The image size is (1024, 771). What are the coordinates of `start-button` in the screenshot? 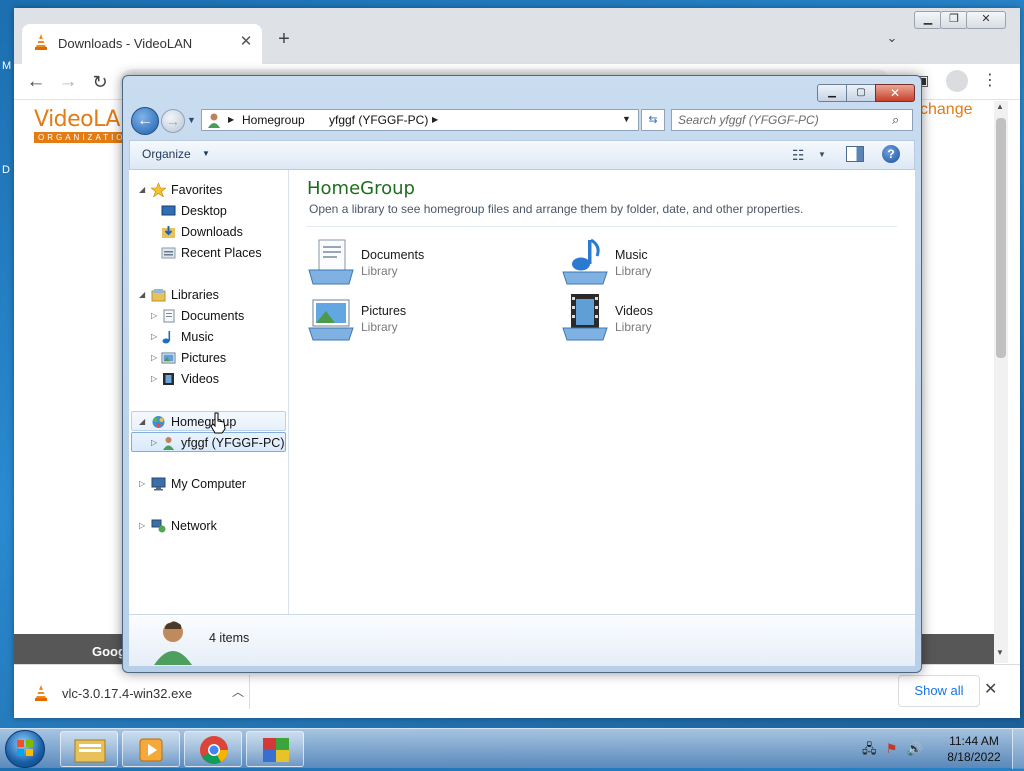 It's located at (25, 749).